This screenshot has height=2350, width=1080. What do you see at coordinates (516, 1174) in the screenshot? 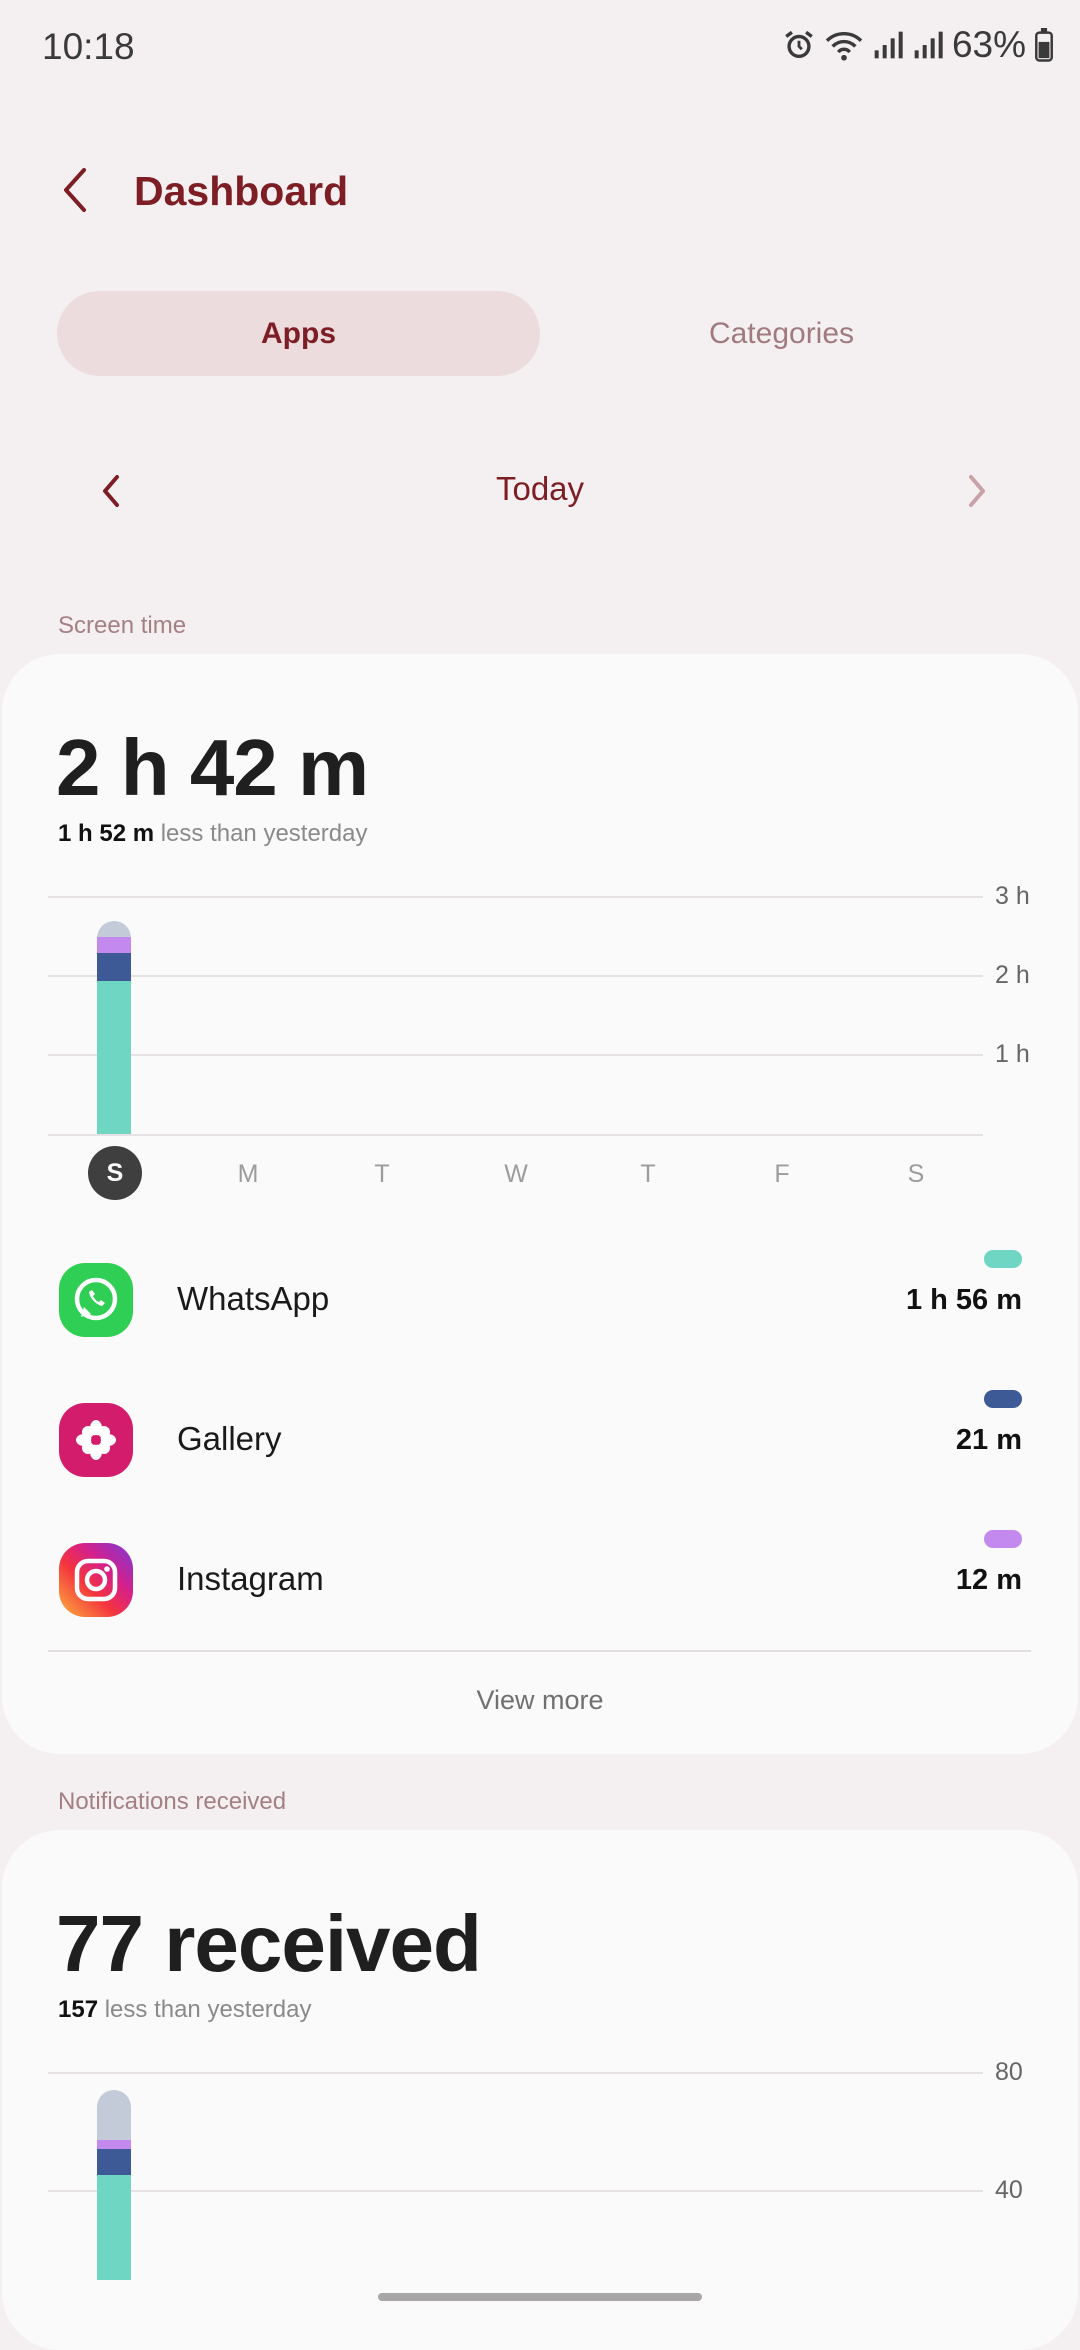
I see `day-label: W` at bounding box center [516, 1174].